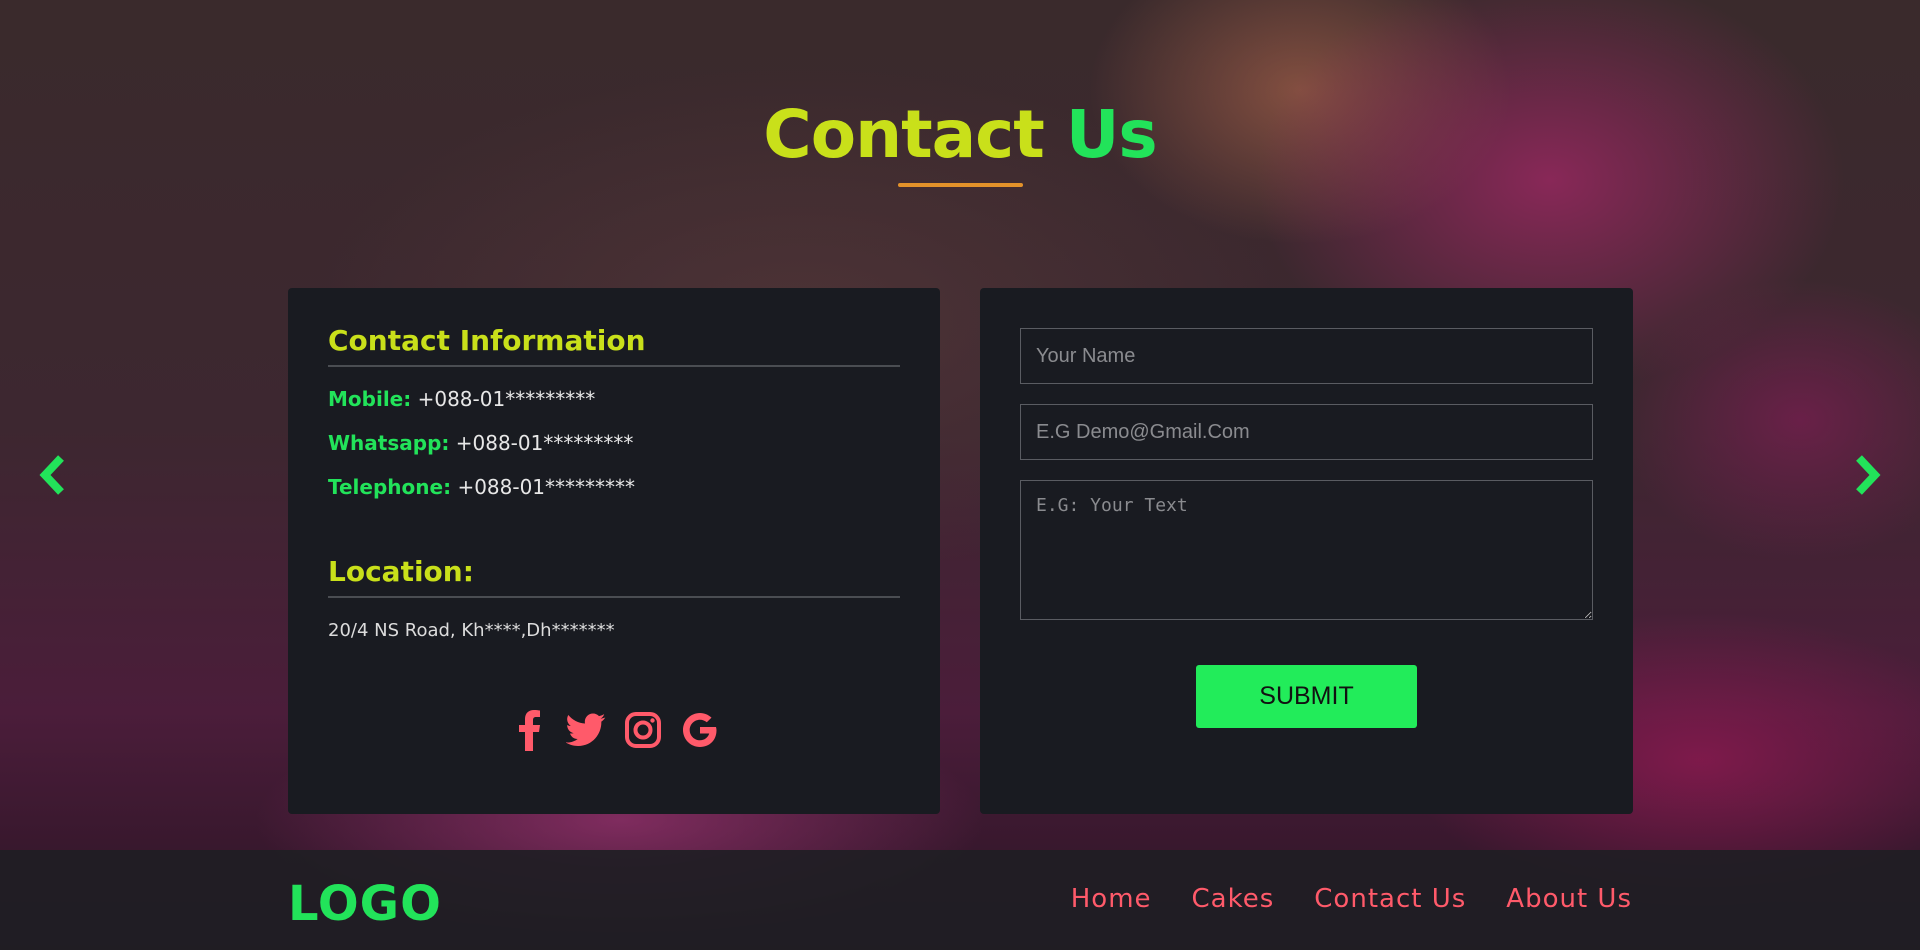 The width and height of the screenshot is (1920, 950). What do you see at coordinates (1111, 899) in the screenshot?
I see `nav-home: Home` at bounding box center [1111, 899].